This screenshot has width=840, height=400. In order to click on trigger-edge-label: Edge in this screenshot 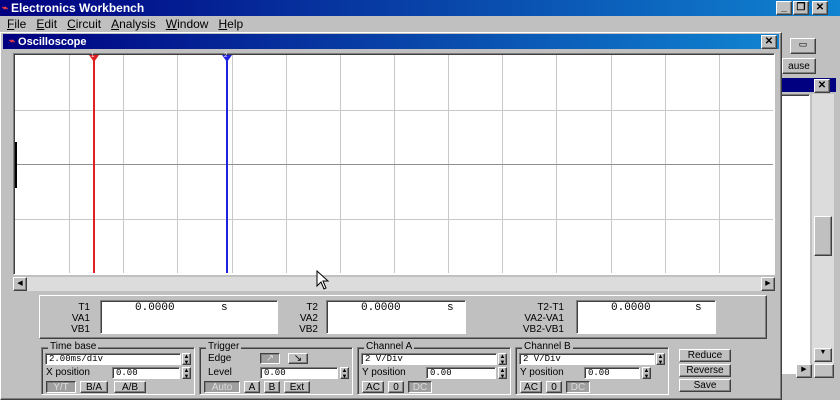, I will do `click(220, 358)`.